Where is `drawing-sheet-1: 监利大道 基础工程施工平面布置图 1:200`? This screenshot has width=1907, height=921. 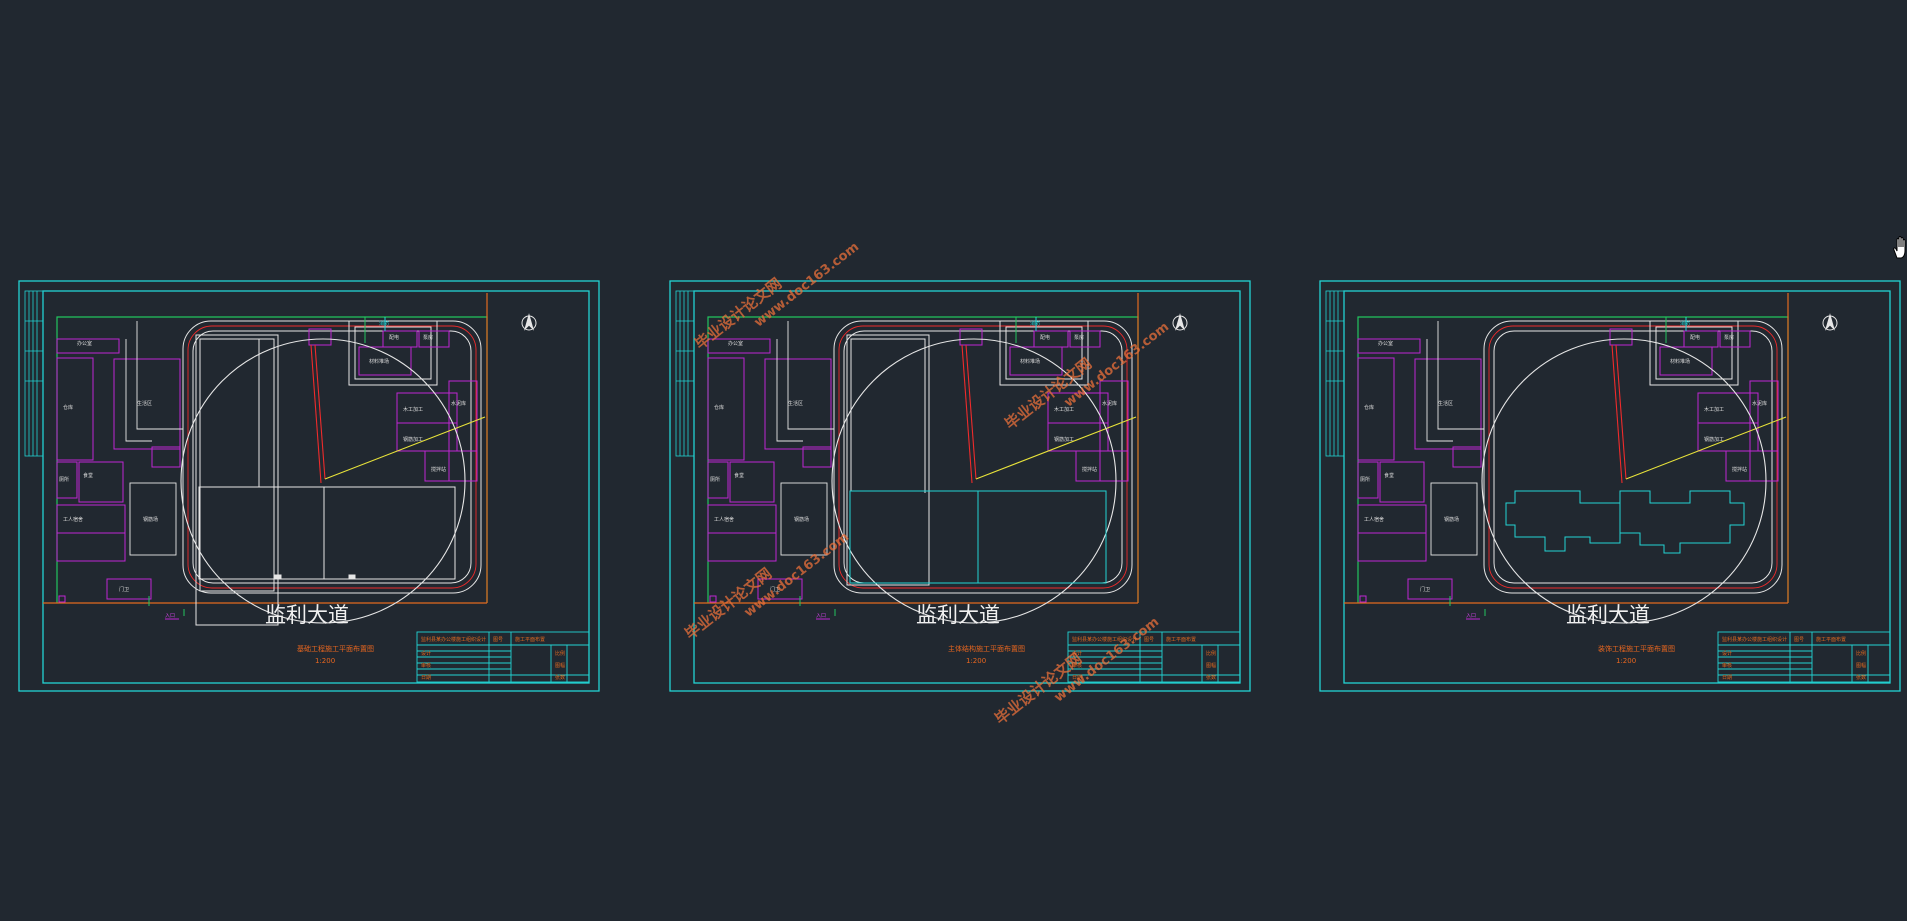
drawing-sheet-1: 监利大道 基础工程施工平面布置图 1:200 is located at coordinates (309, 486).